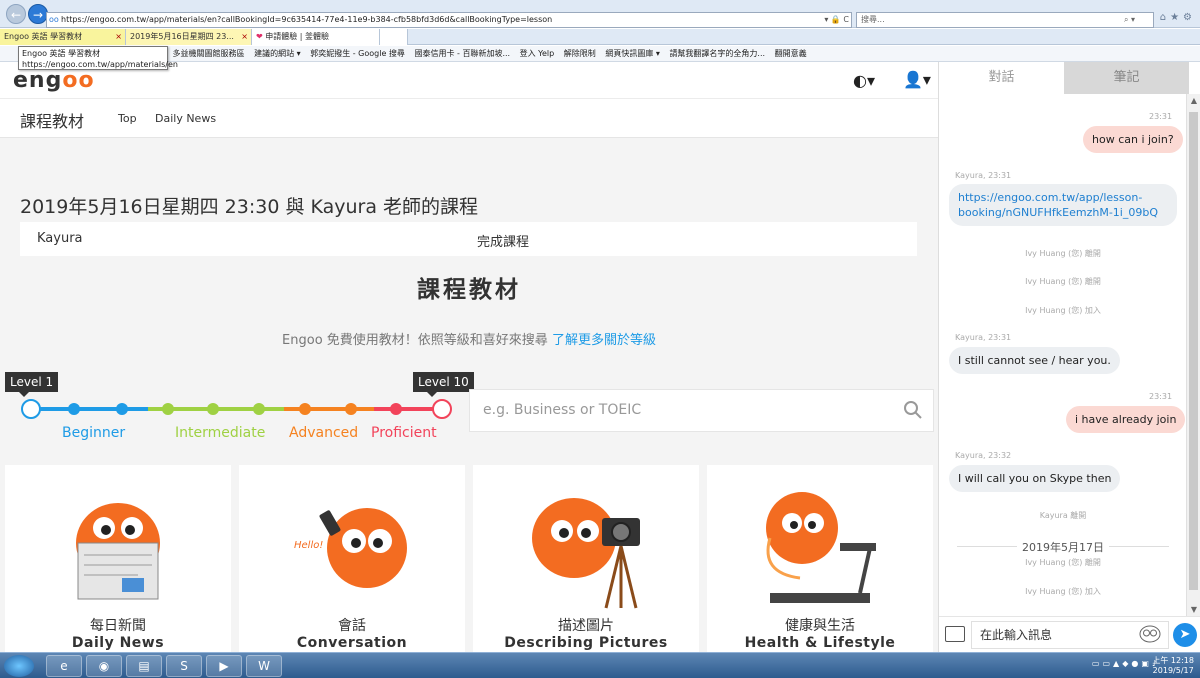  I want to click on chrome-taskbar-icon: ◉, so click(104, 666).